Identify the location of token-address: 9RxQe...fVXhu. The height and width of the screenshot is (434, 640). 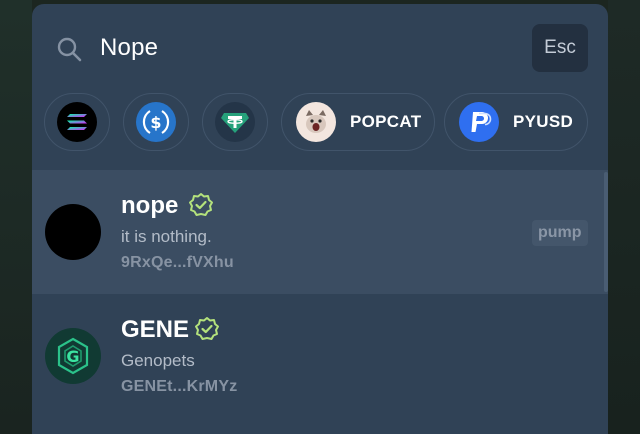
(177, 263).